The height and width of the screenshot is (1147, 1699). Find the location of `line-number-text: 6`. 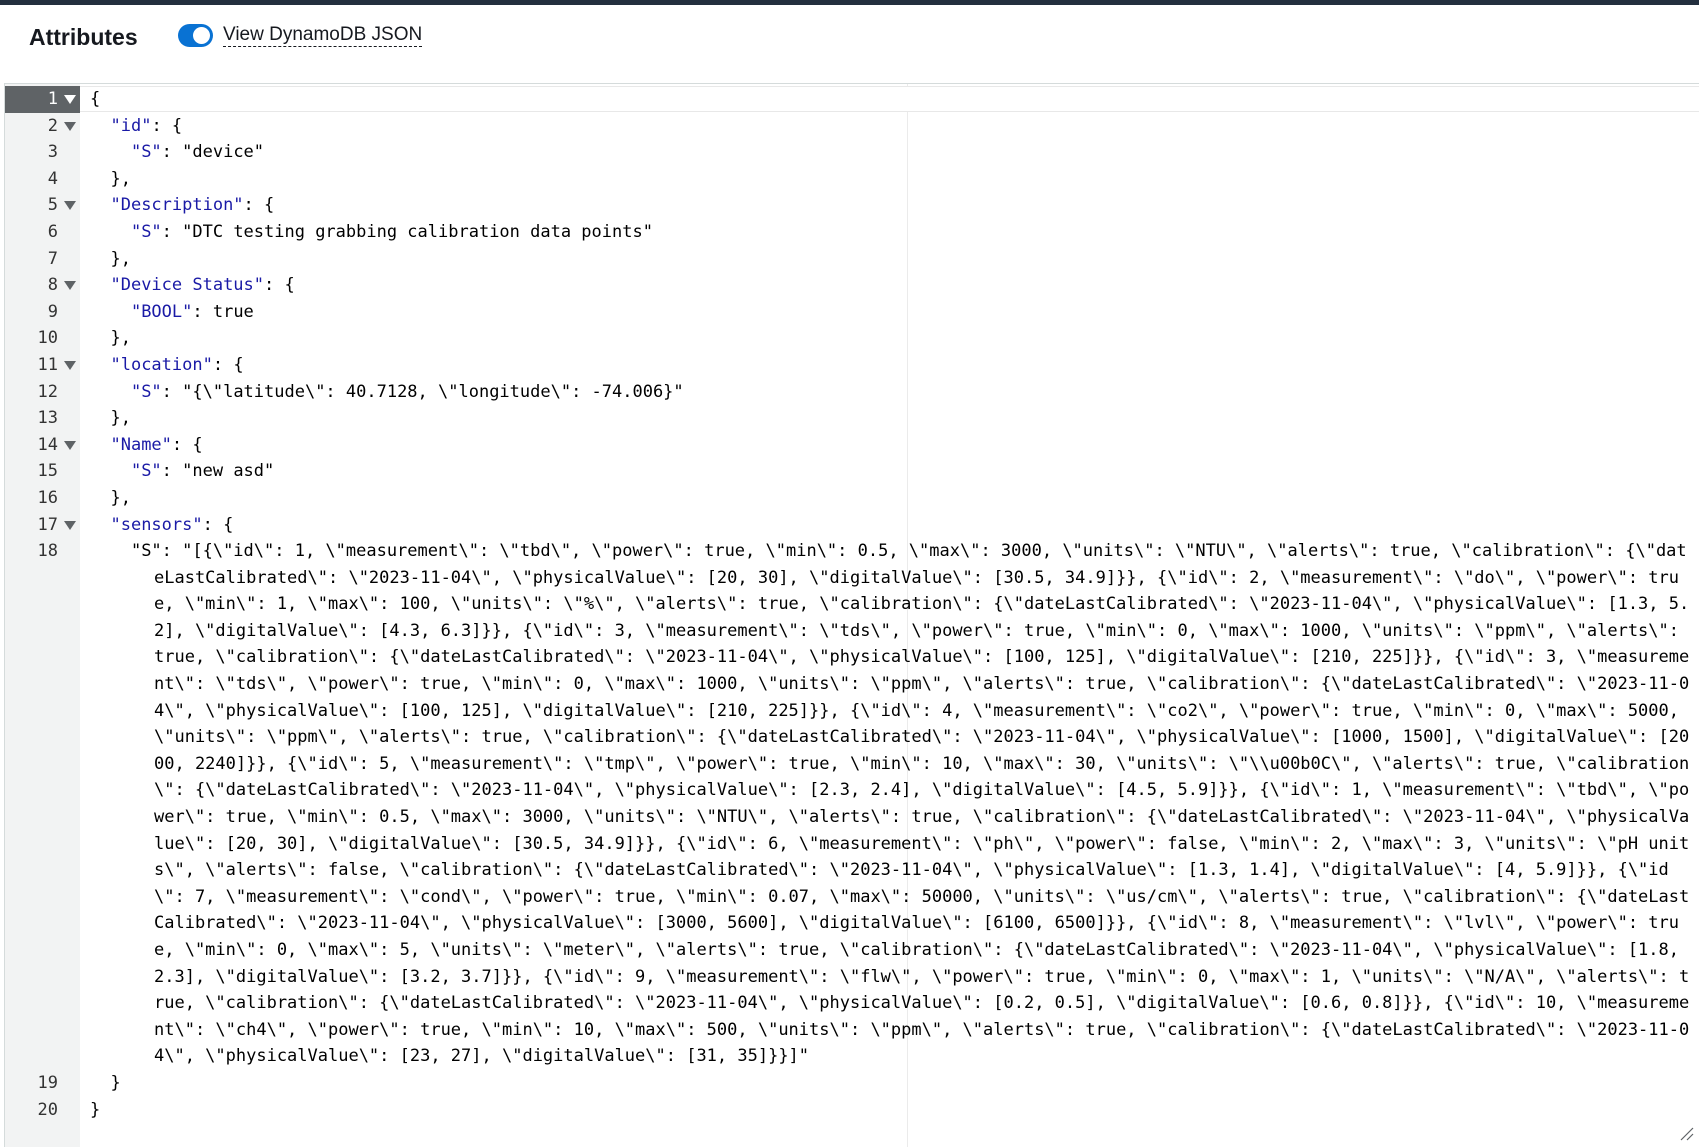

line-number-text: 6 is located at coordinates (52, 231).